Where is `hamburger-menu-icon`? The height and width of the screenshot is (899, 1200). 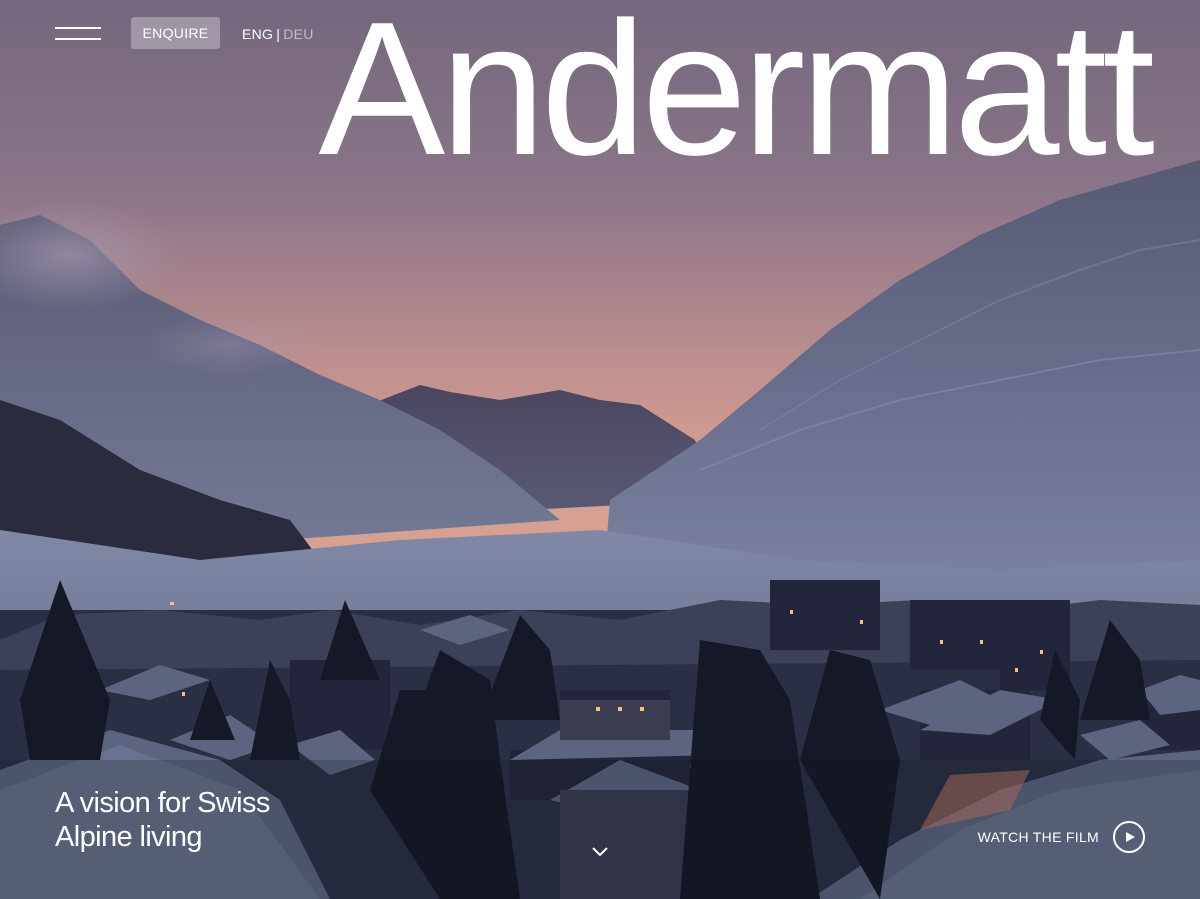 hamburger-menu-icon is located at coordinates (78, 34).